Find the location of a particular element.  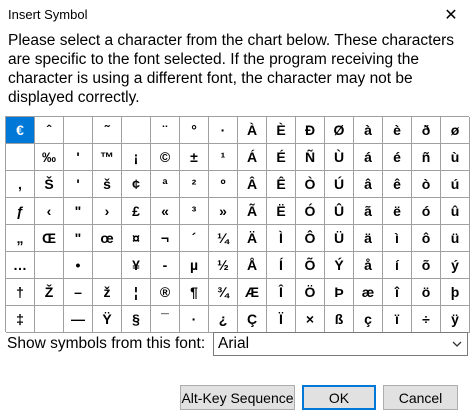

symbol-cell: ñ is located at coordinates (426, 157).